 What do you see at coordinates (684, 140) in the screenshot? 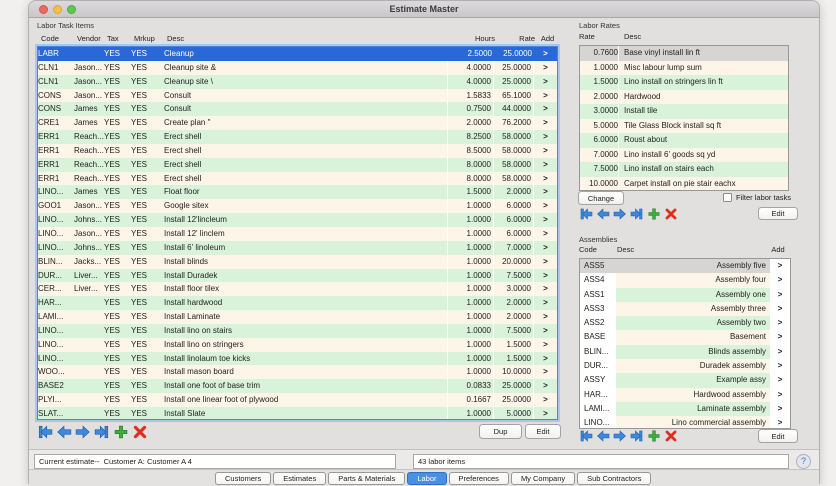
I see `labor-rate-row: 6.0000 Roust about` at bounding box center [684, 140].